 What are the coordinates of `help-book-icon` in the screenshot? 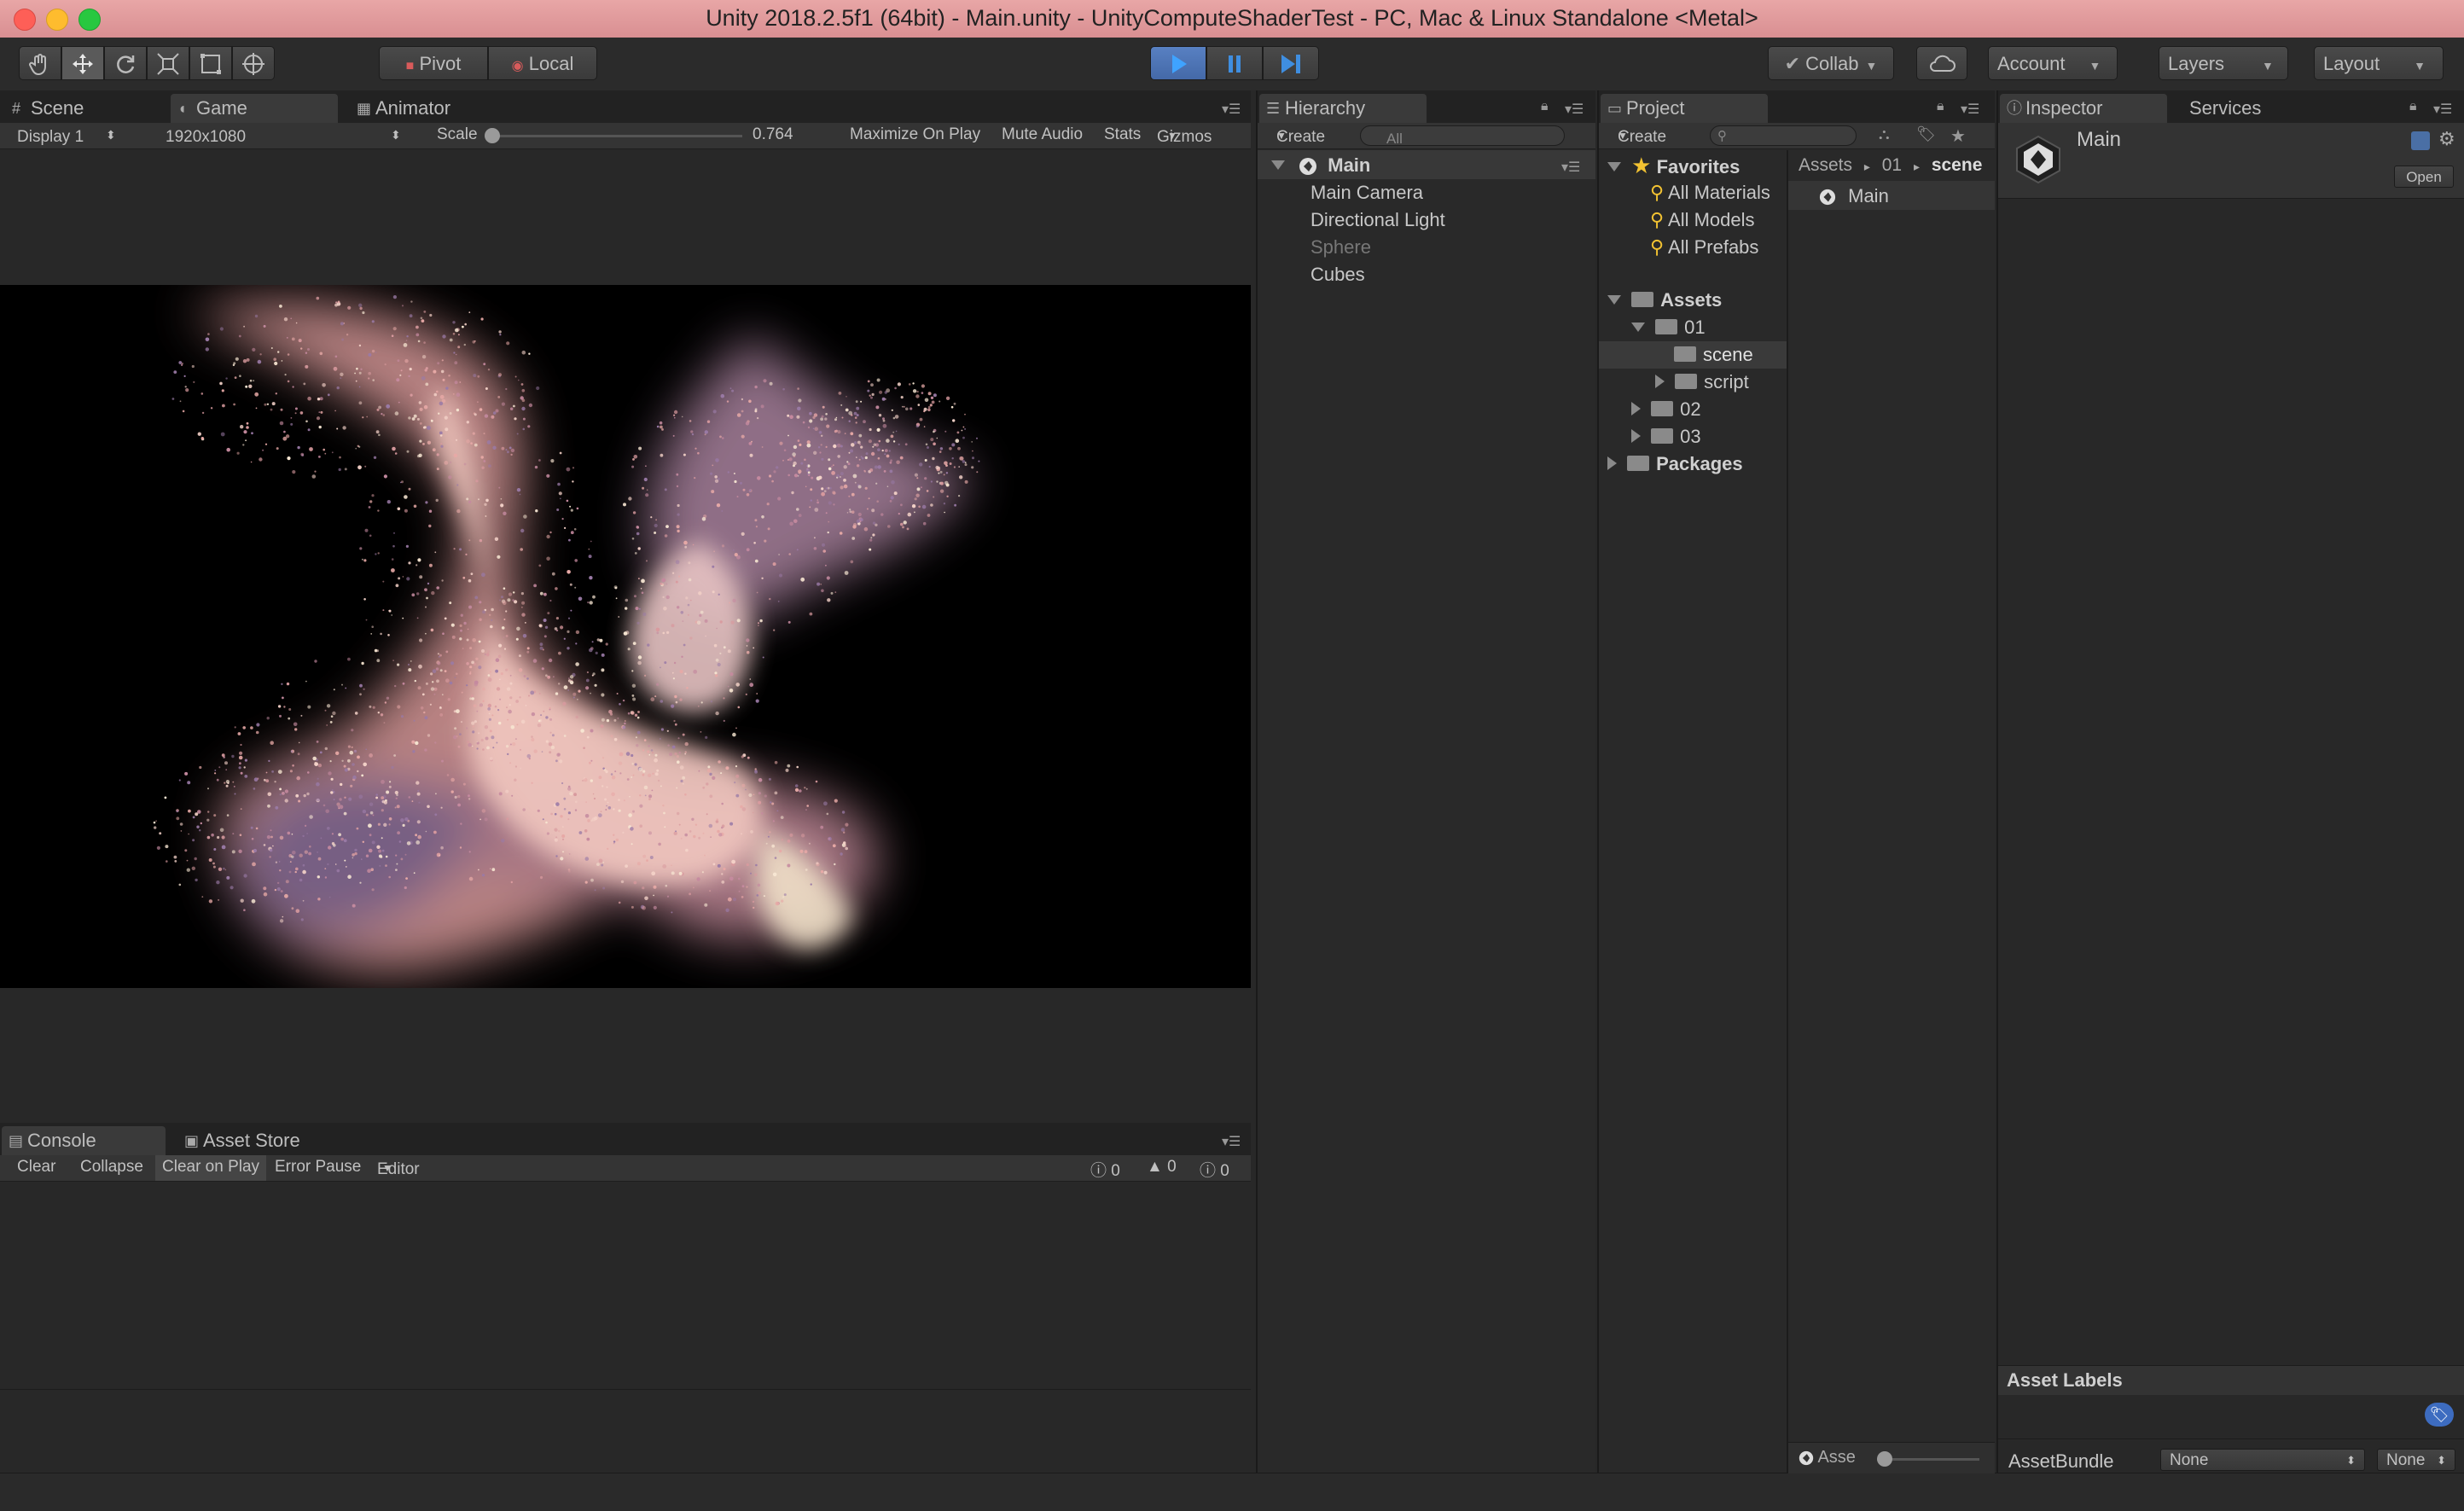 It's located at (2420, 140).